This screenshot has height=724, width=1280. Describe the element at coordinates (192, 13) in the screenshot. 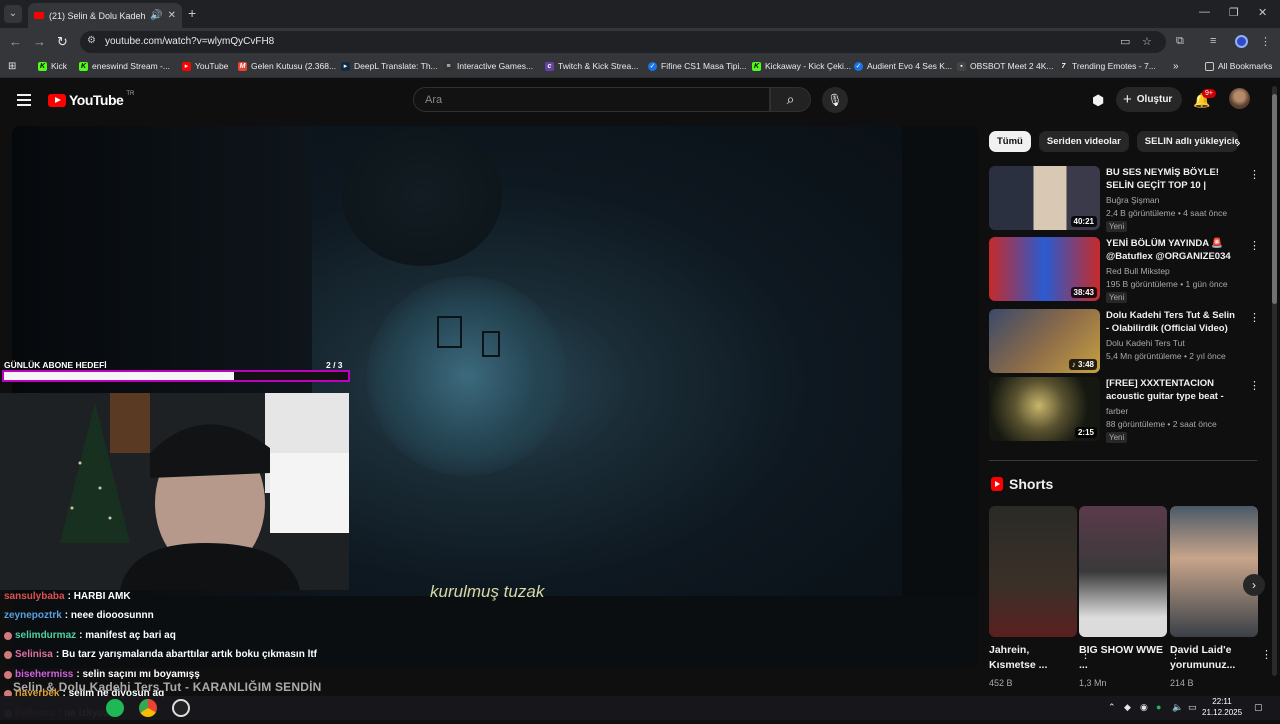

I see `new-tab-icon: +` at that location.